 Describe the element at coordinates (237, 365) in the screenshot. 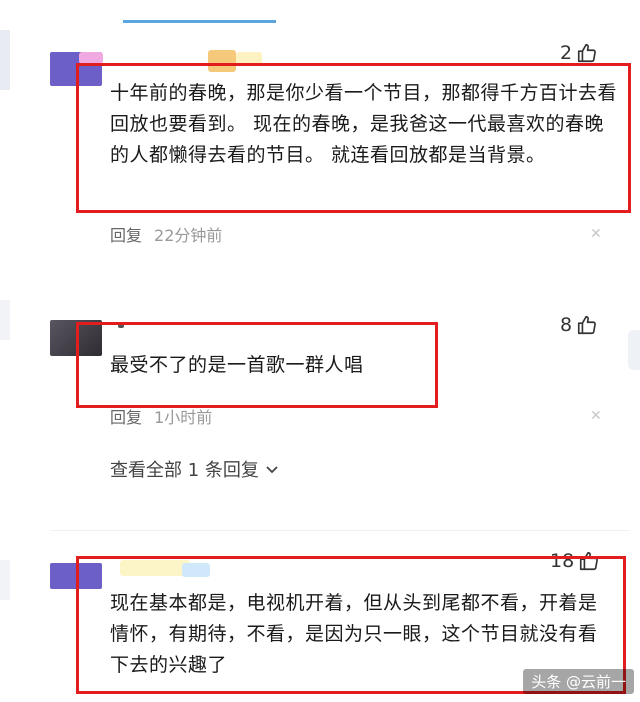

I see `comment-text: 最受不了的是一首歌一群人唱` at that location.